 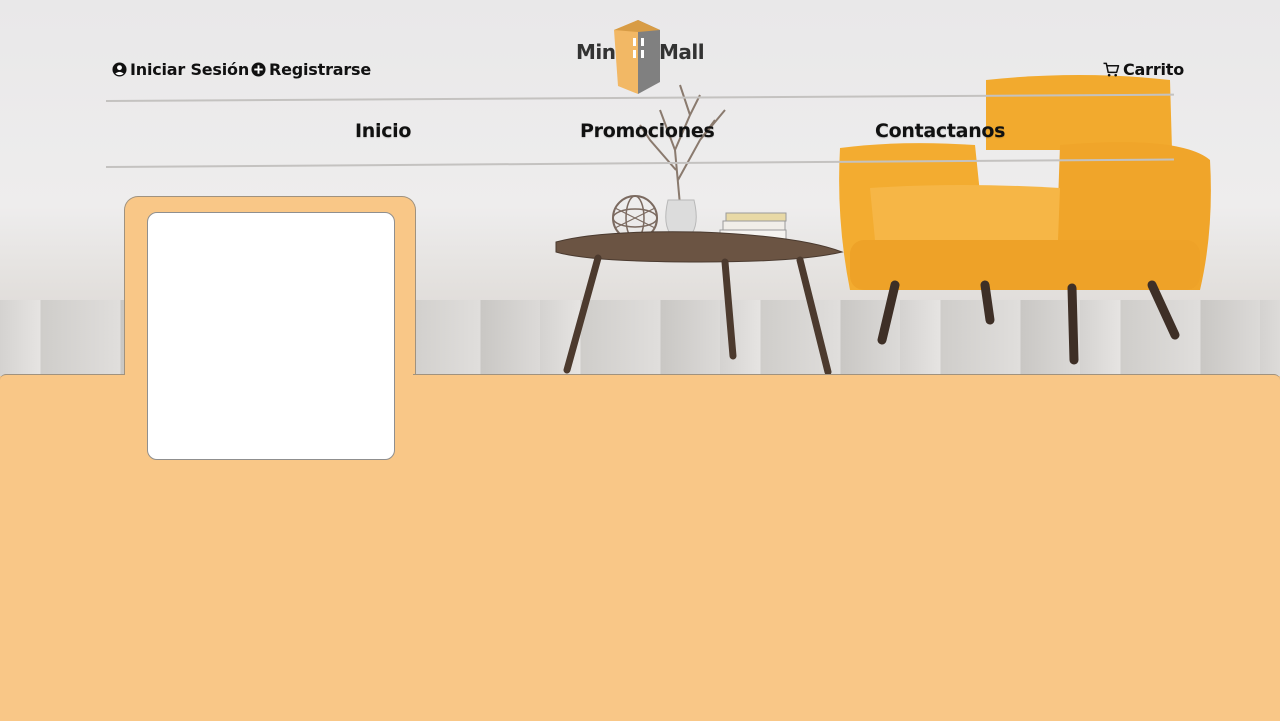 I want to click on plus-circle-icon, so click(x=258, y=69).